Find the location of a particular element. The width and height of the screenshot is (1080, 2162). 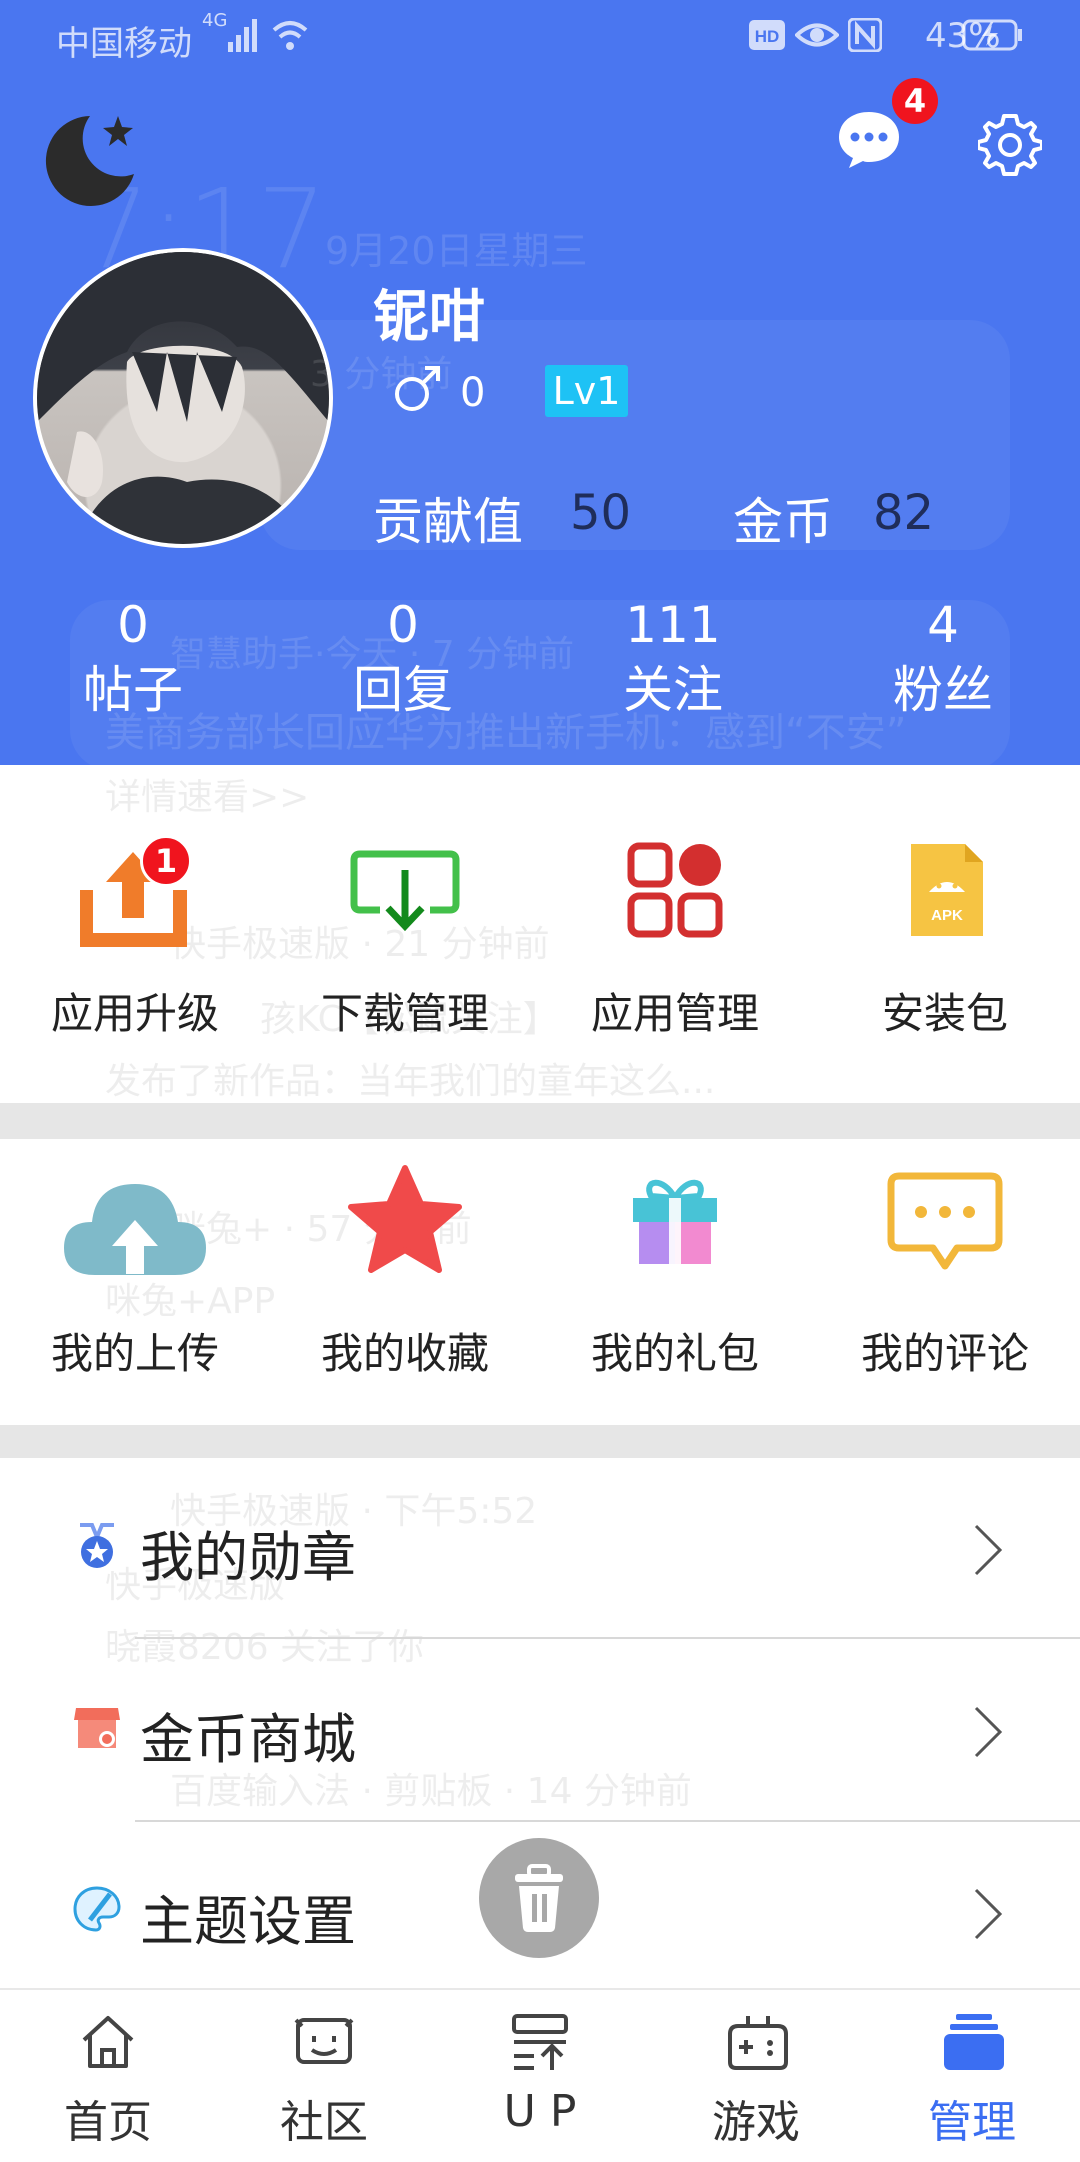

apk-package-button: APK 安装包 is located at coordinates (945, 939).